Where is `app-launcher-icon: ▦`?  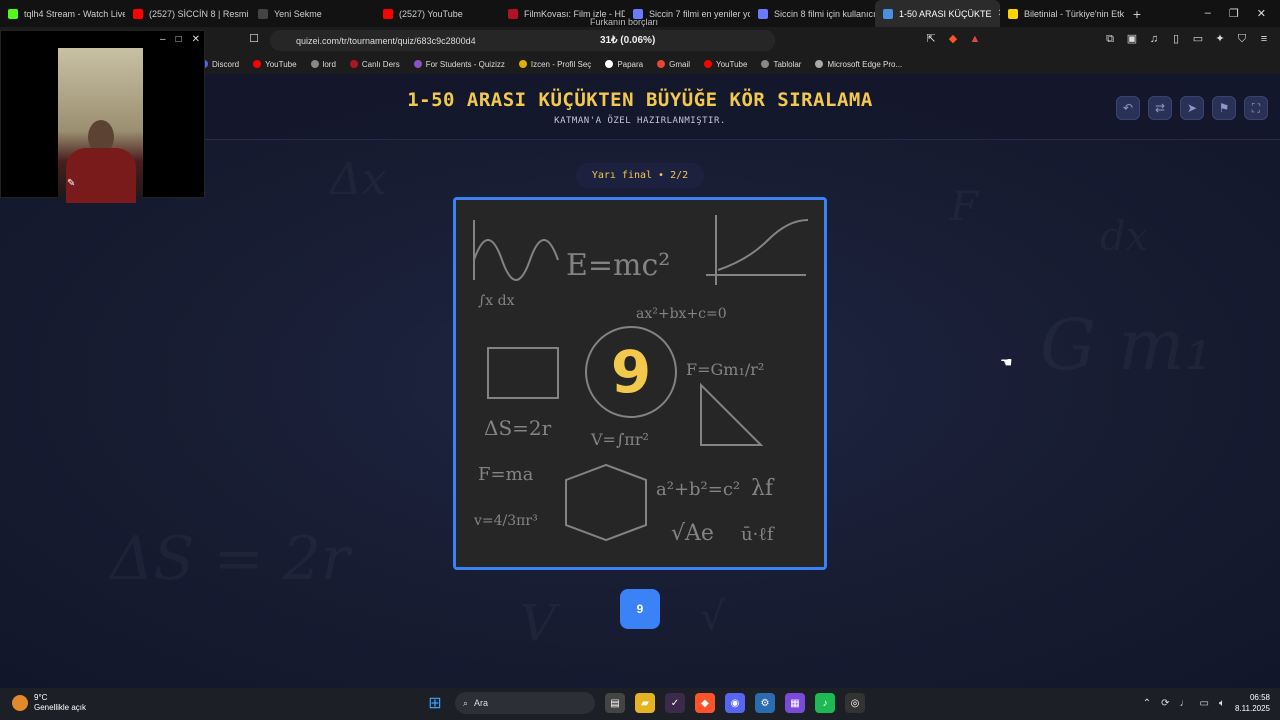
app-launcher-icon: ▦ is located at coordinates (795, 703).